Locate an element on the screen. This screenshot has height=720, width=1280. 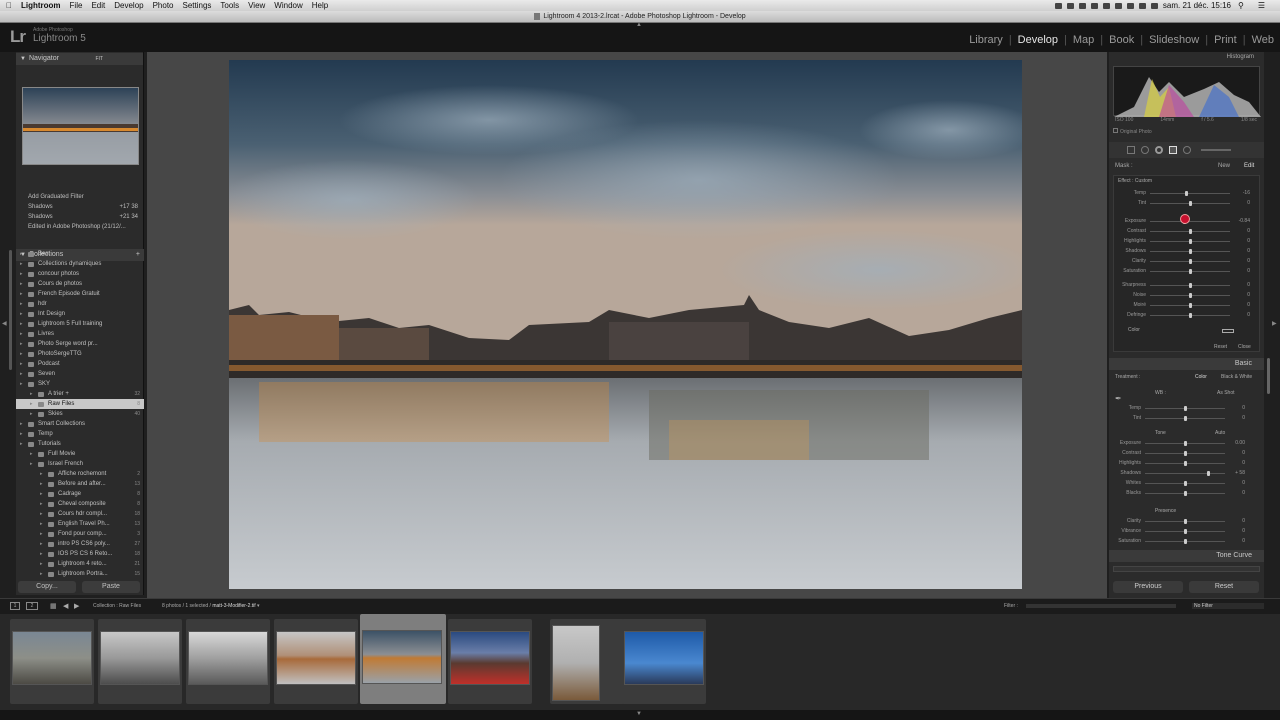
back-icon: ◀ is located at coordinates (65, 606).